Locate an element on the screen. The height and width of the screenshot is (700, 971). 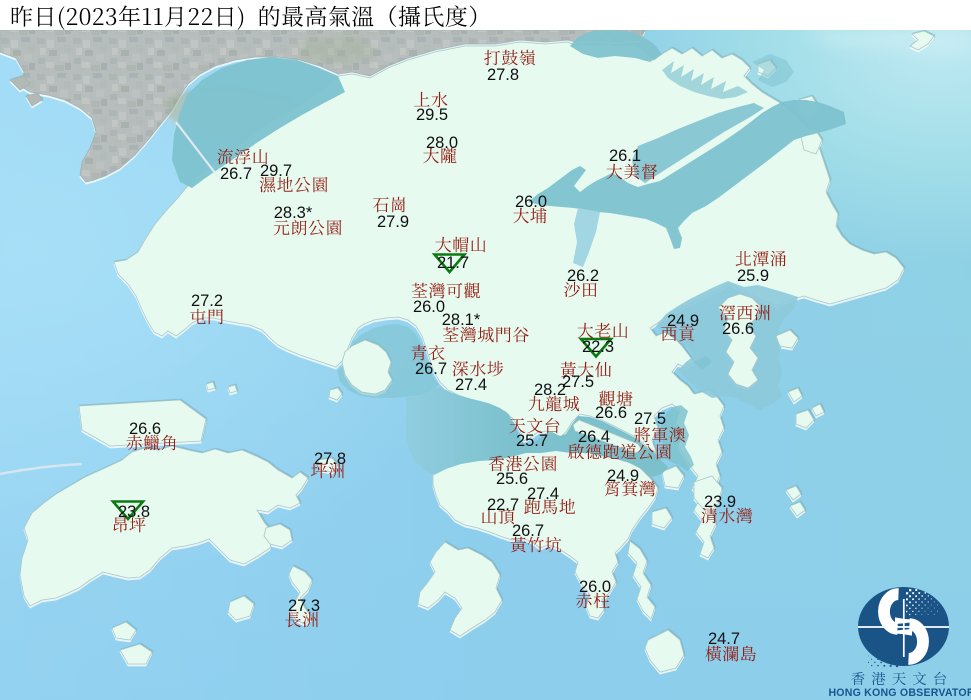
svg-text: HONG KONG OBSERVATORY is located at coordinates (899, 693).